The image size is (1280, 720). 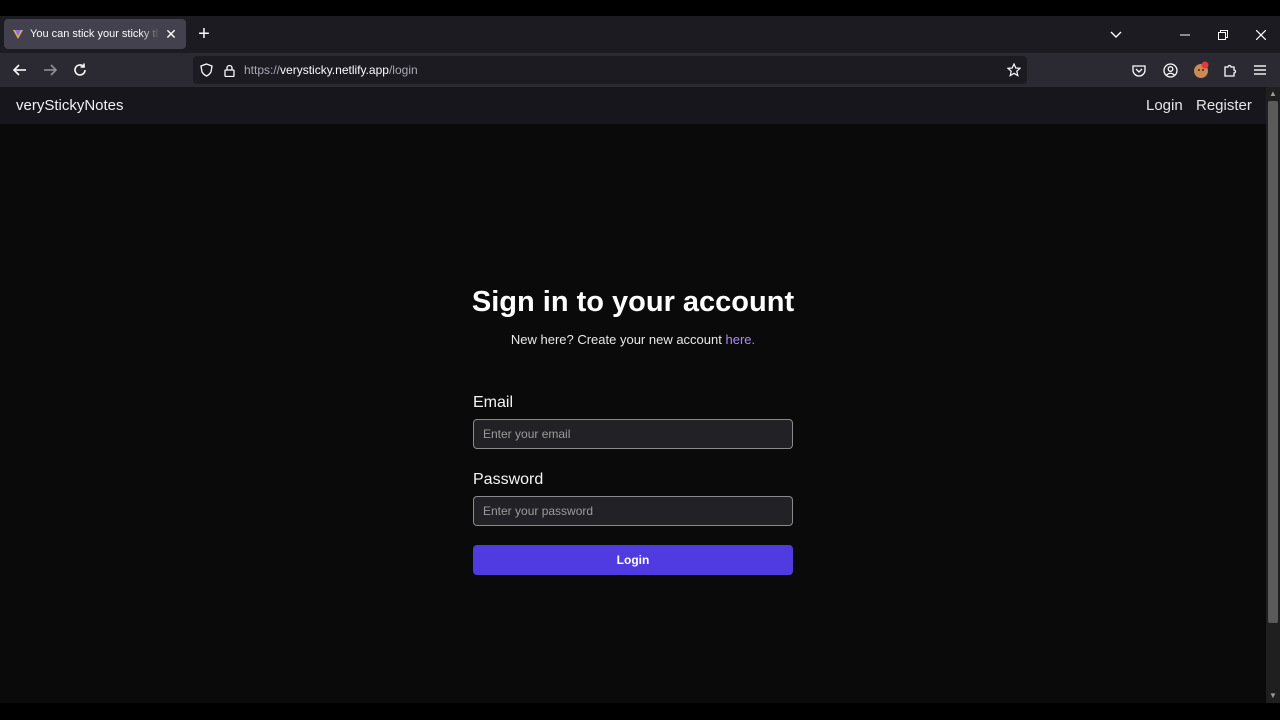 I want to click on bottom-strip, so click(x=640, y=711).